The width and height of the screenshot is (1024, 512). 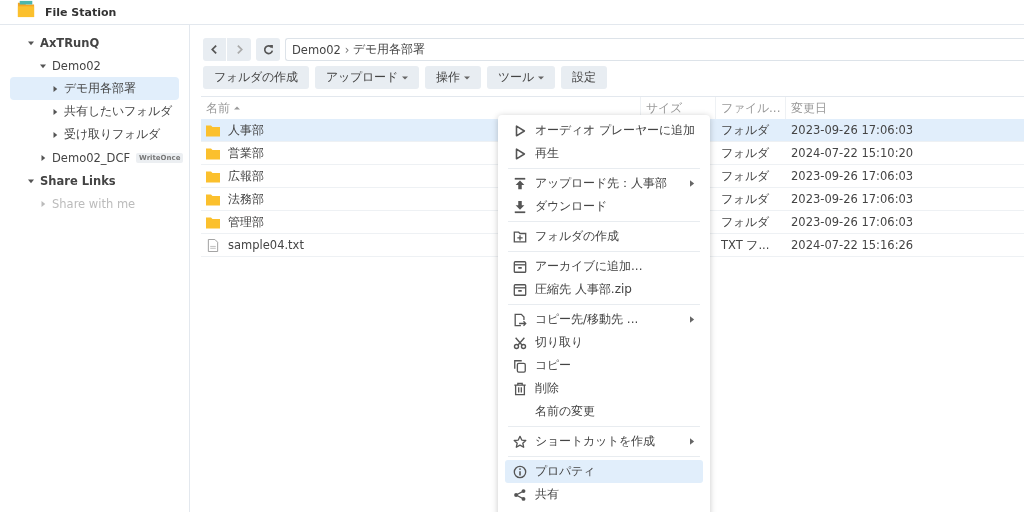 I want to click on menu-item: アップロード先：人事部, so click(x=604, y=183).